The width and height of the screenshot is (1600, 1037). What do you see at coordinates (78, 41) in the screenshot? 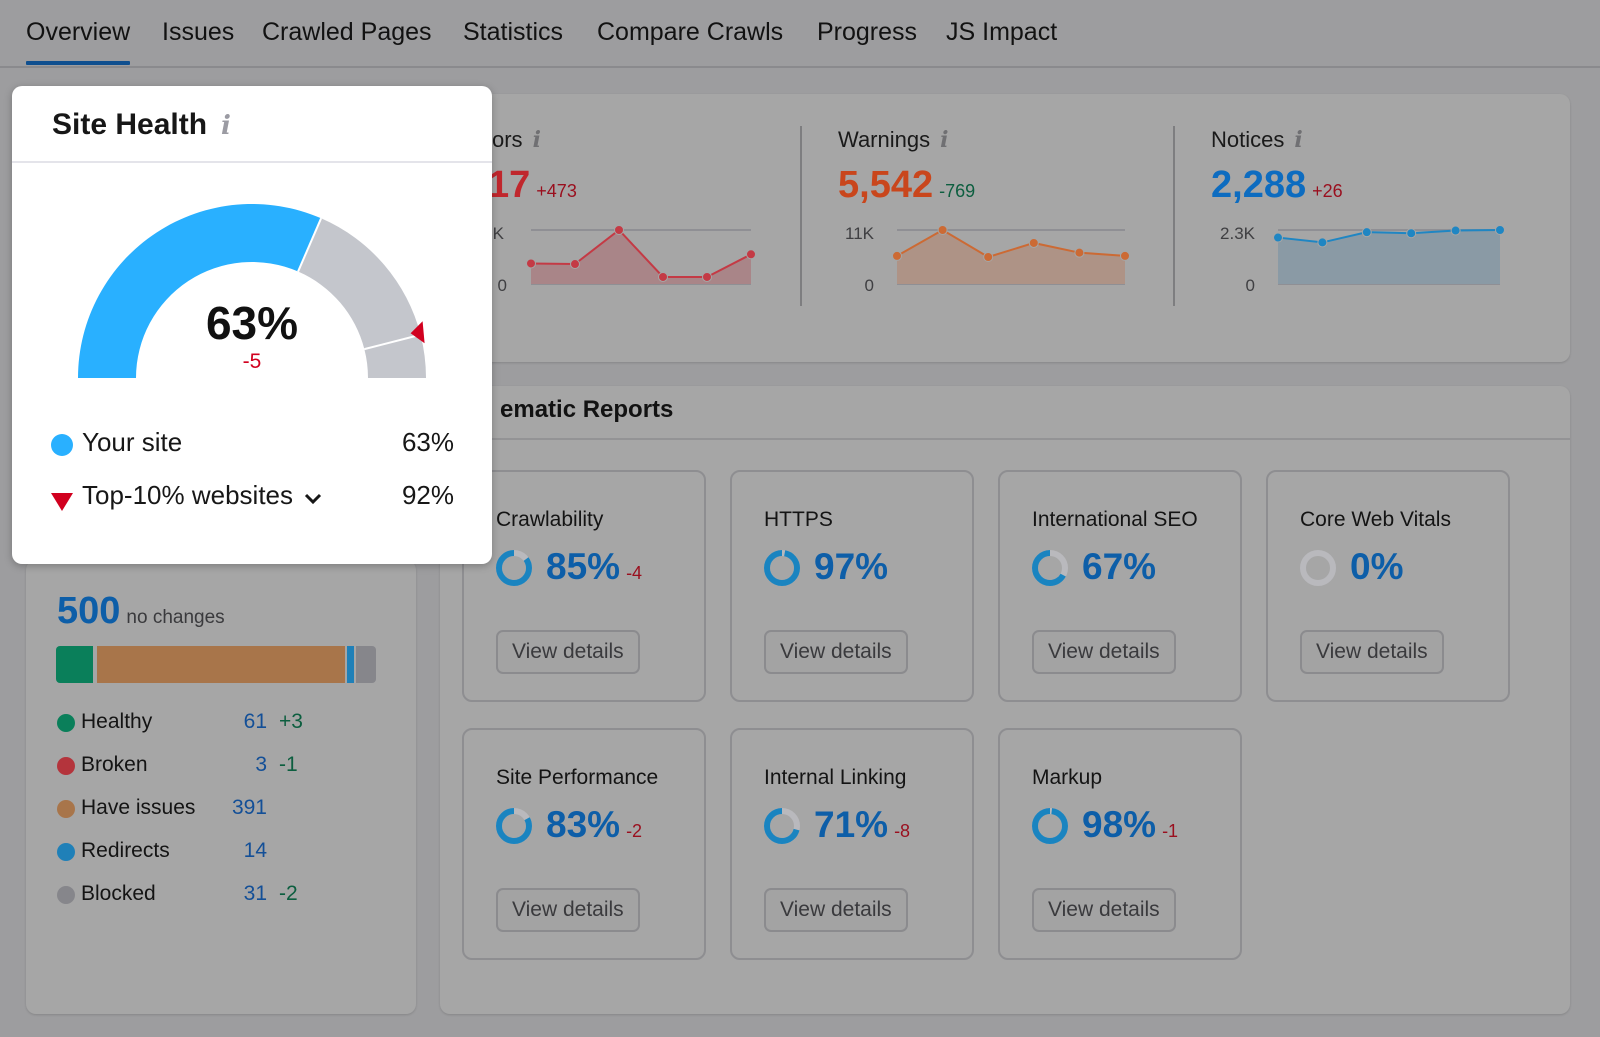
I see `tab-overview: Overview` at bounding box center [78, 41].